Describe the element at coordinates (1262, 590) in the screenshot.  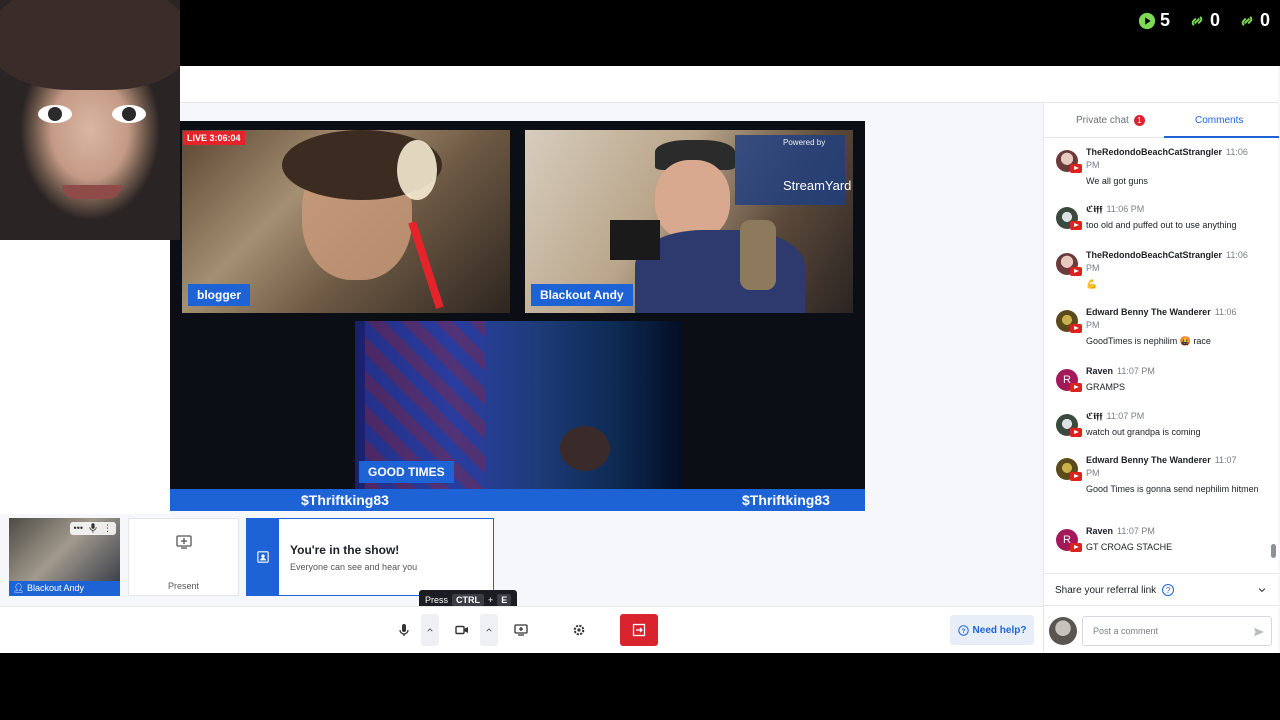
I see `chevron-down-icon` at that location.